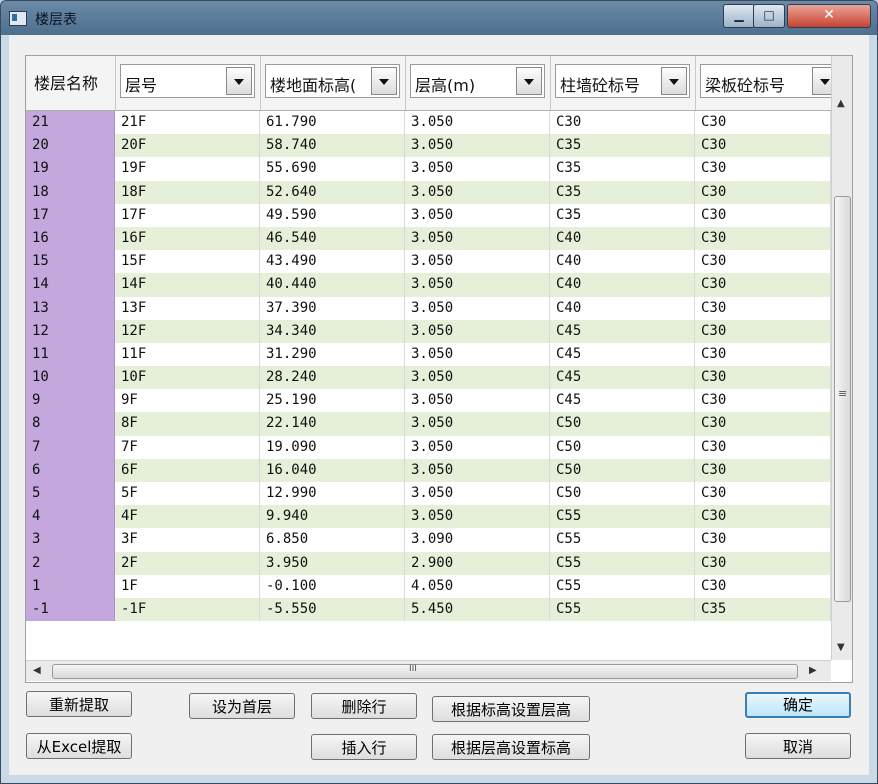 This screenshot has height=784, width=878. What do you see at coordinates (70, 423) in the screenshot?
I see `cell-floor-name: 8` at bounding box center [70, 423].